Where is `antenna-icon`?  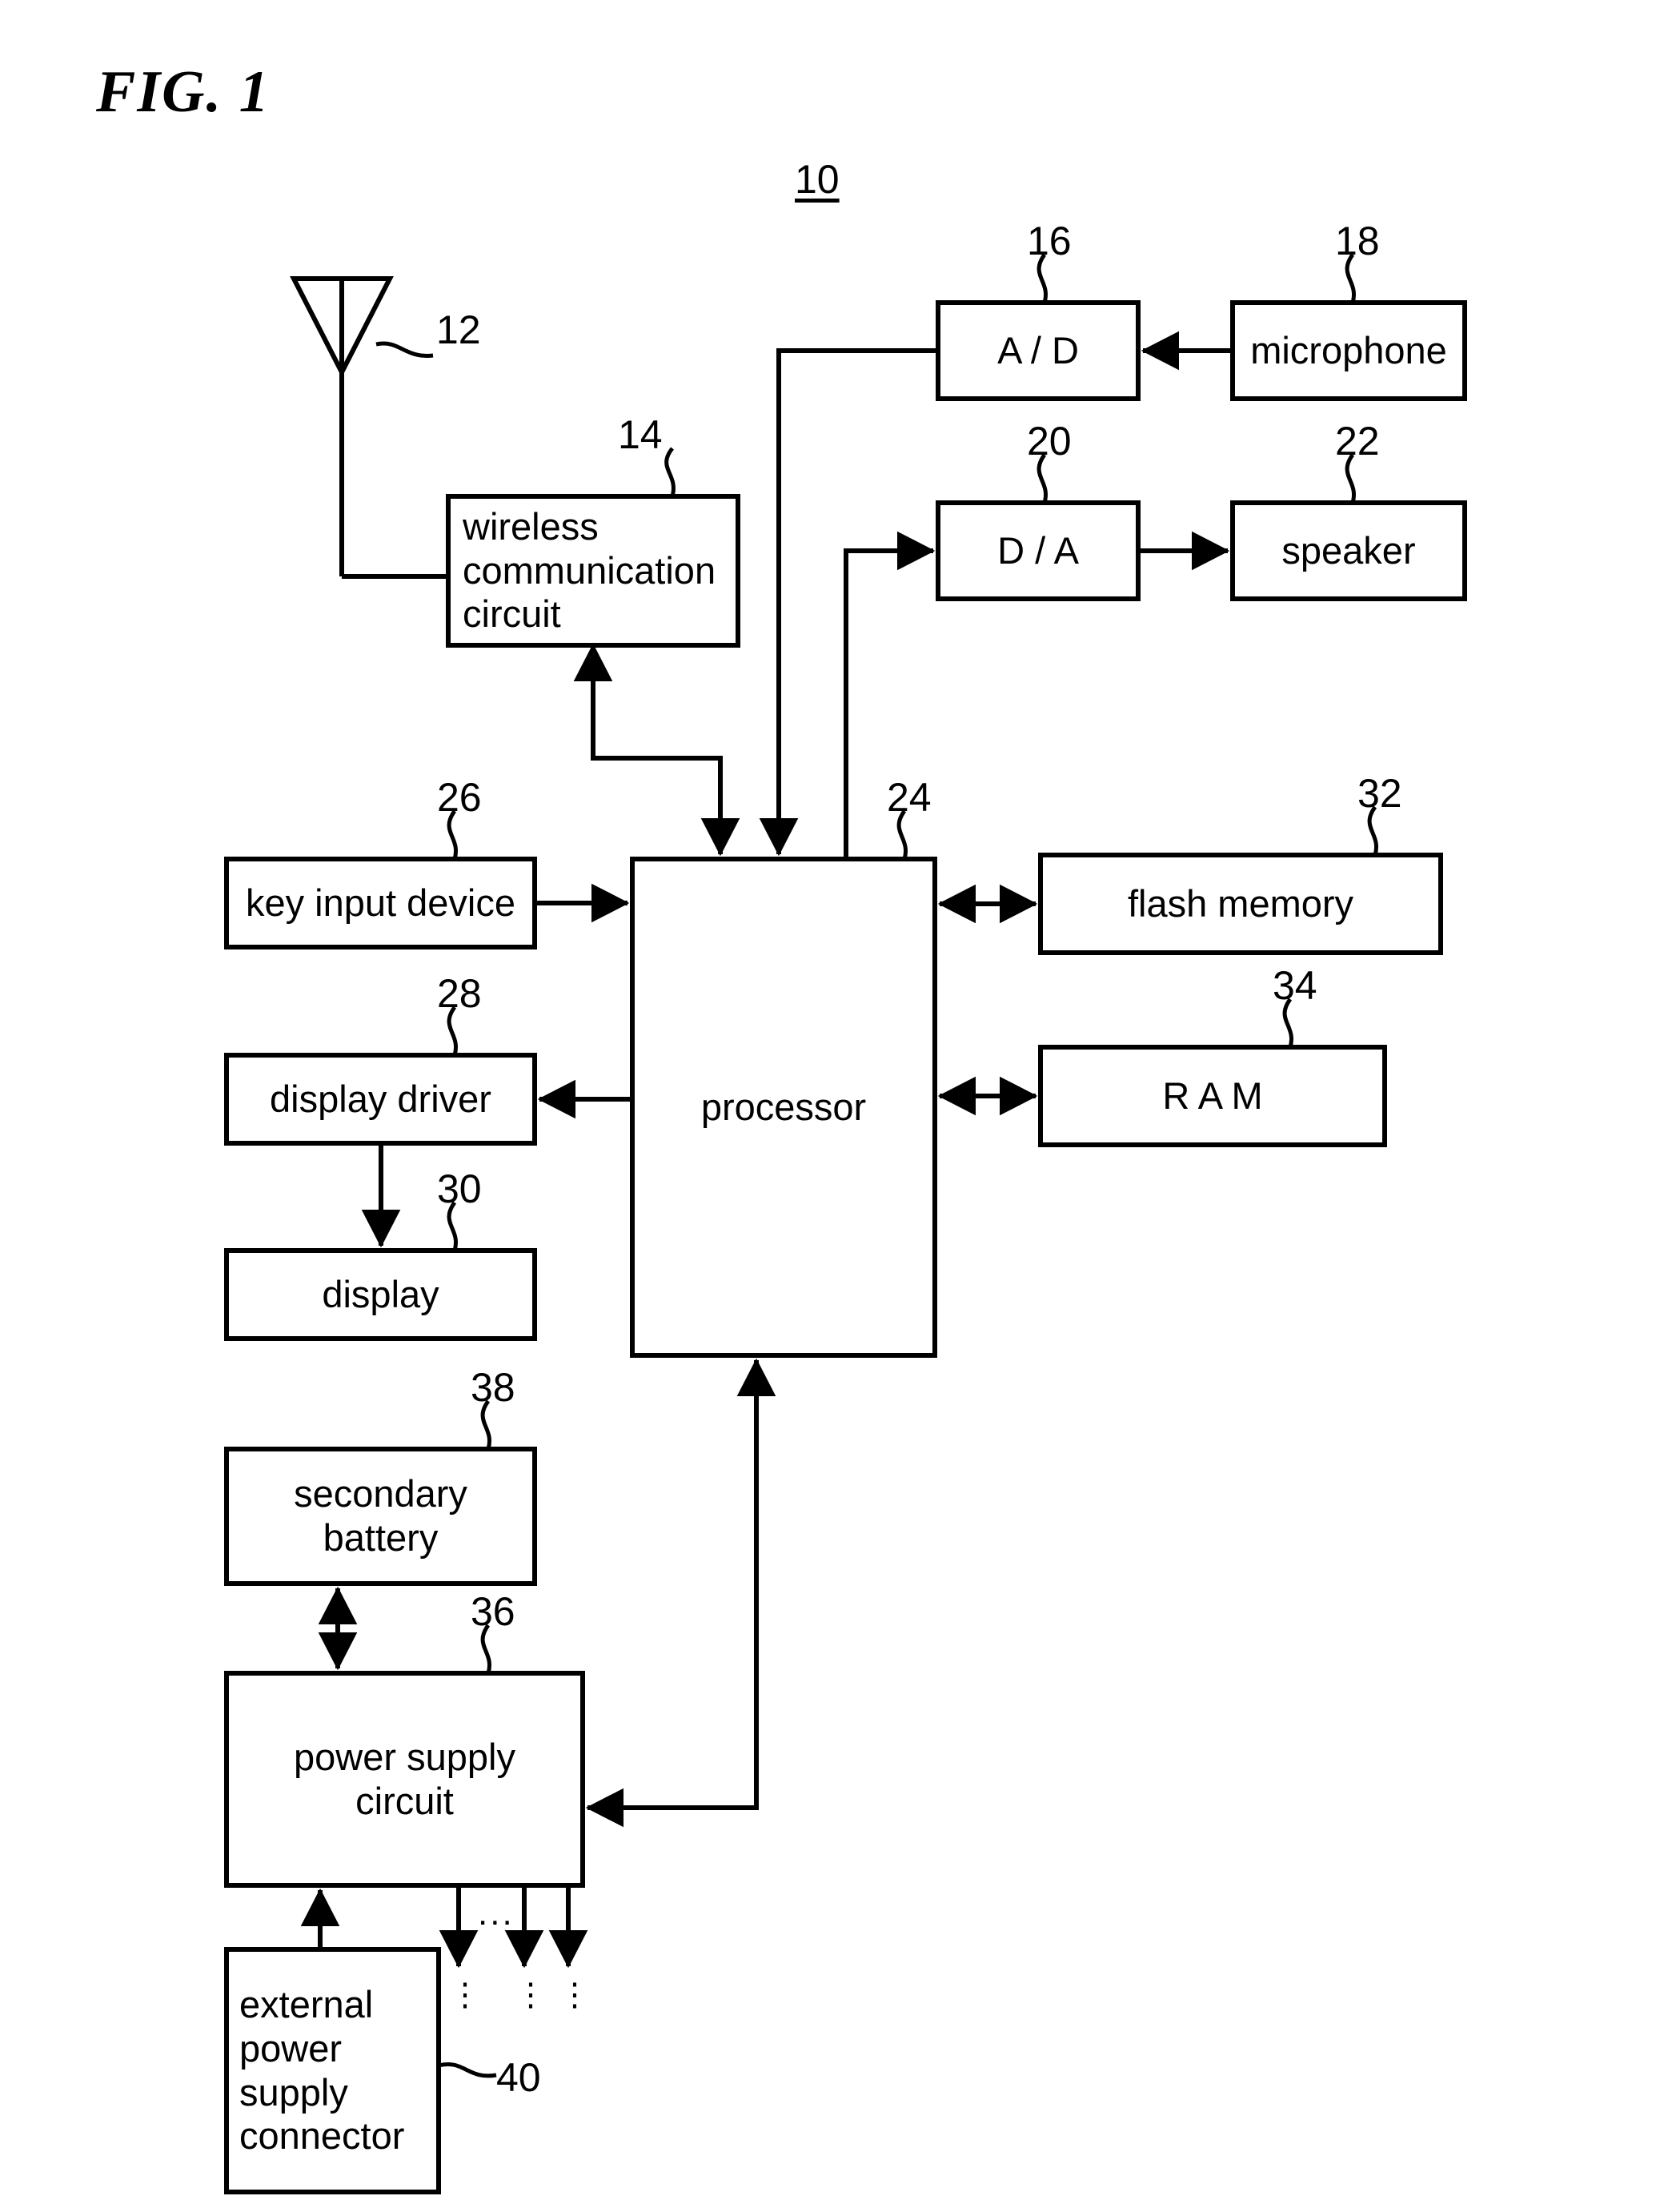 antenna-icon is located at coordinates (369, 428).